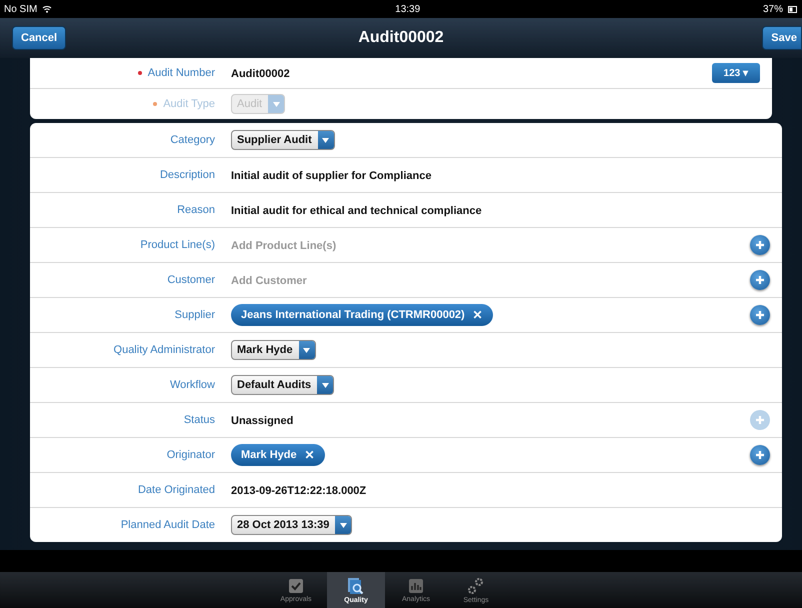  I want to click on dropdown: 28 Oct 2013 13:39, so click(291, 525).